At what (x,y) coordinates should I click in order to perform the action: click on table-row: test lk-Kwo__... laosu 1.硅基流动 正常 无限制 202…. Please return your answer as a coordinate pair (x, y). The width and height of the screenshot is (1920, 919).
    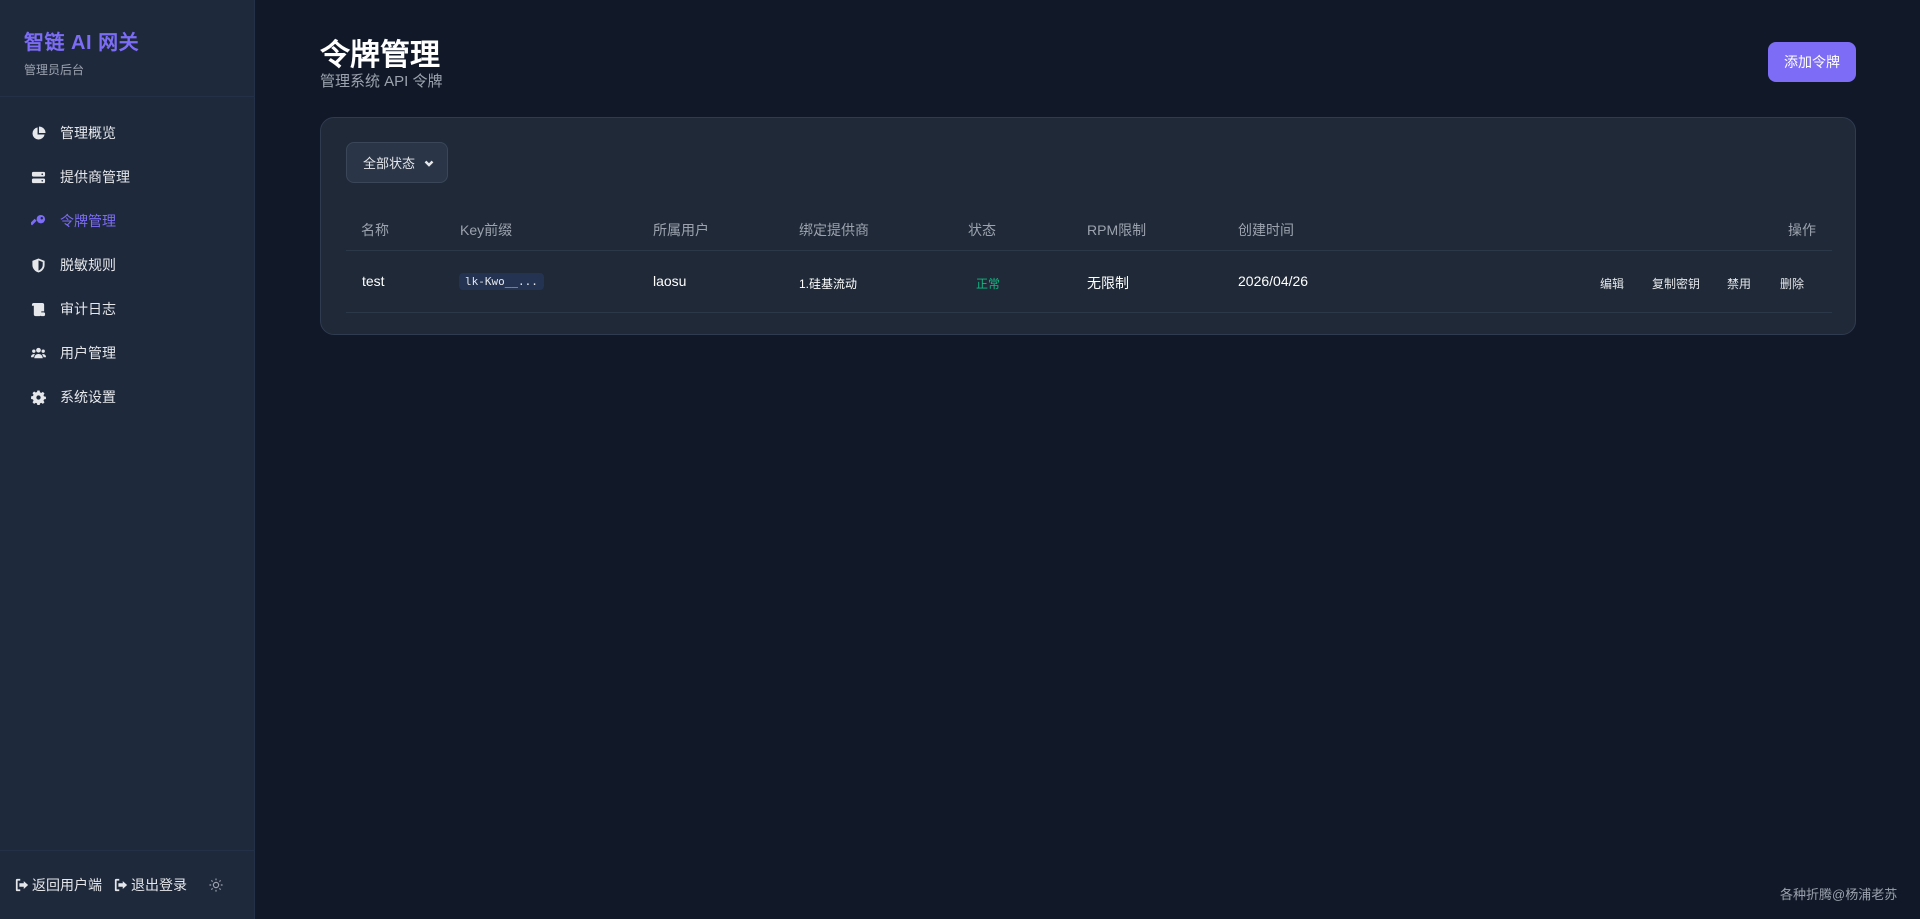
    Looking at the image, I should click on (1089, 282).